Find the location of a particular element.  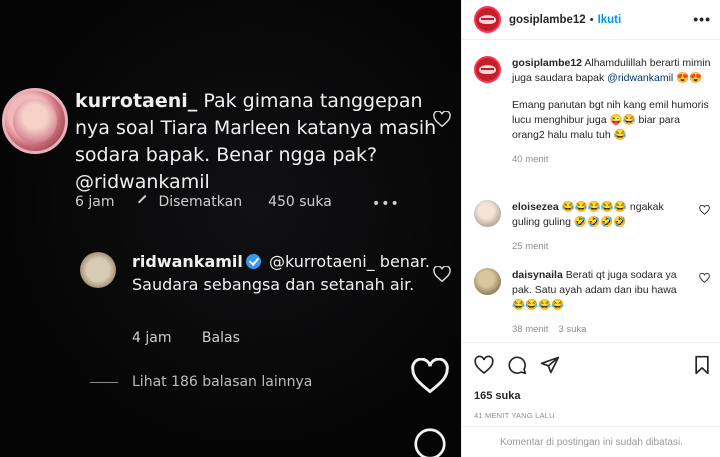

header-username: gosiplambe12 is located at coordinates (547, 20).